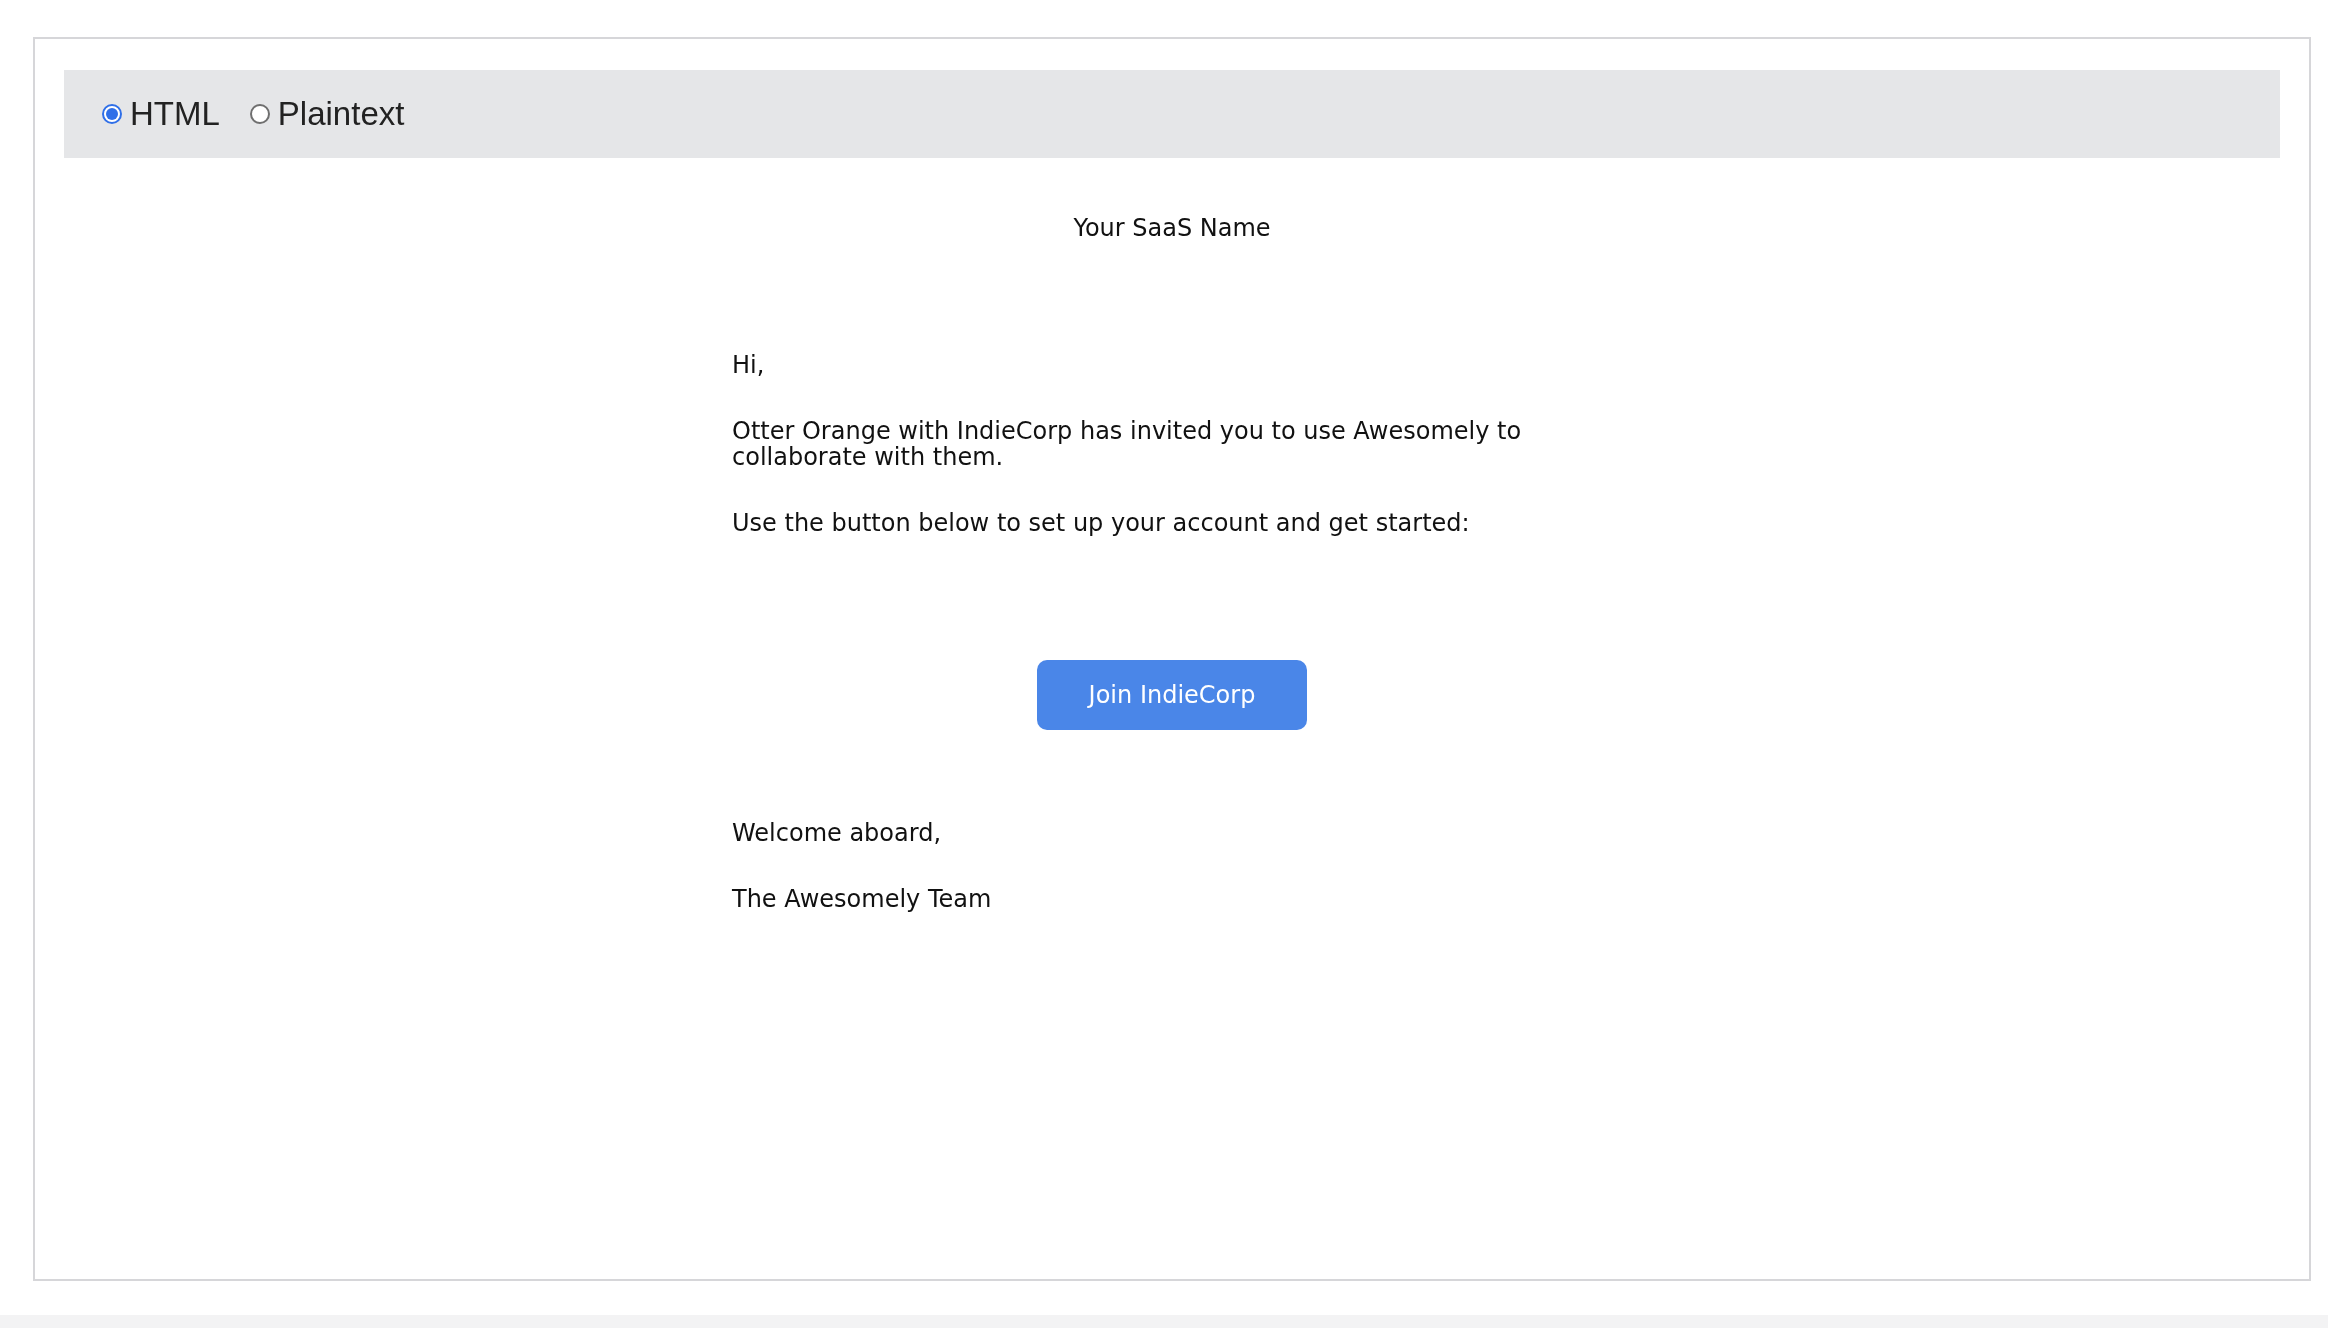  Describe the element at coordinates (749, 365) in the screenshot. I see `greeting-text: Hi,` at that location.